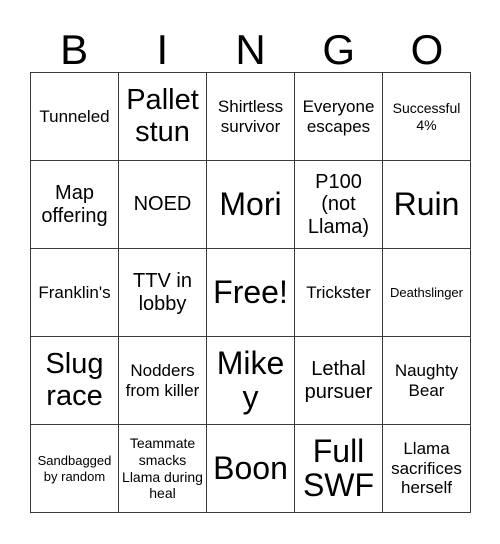 The image size is (500, 544). I want to click on bingo-header-row: B I N G O, so click(250, 43).